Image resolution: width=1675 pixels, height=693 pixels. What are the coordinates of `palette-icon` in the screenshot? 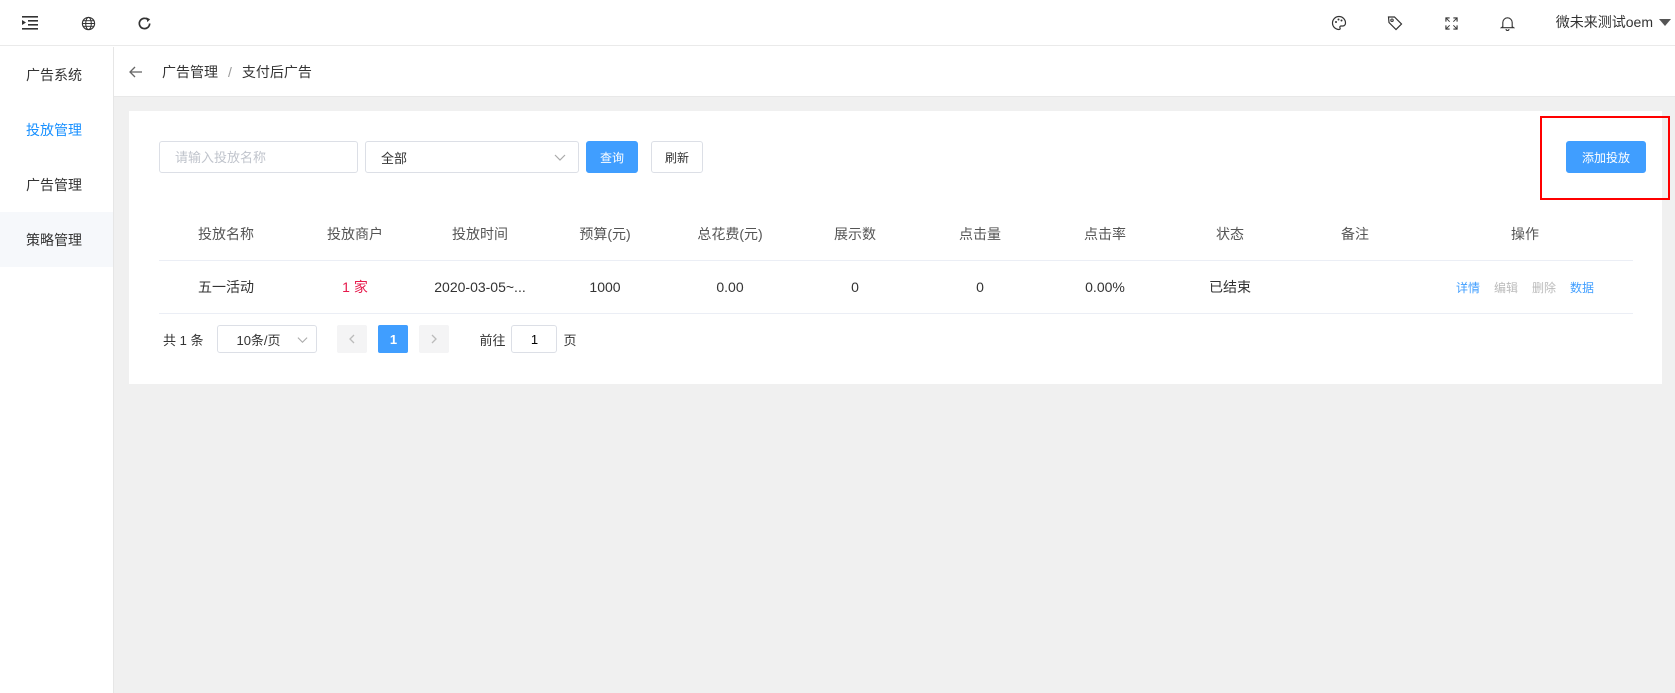 It's located at (1339, 23).